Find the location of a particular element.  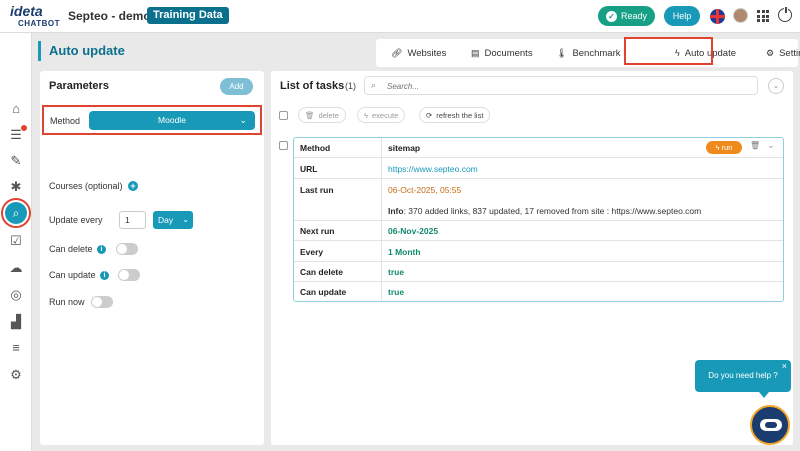

row-key: Method is located at coordinates (315, 148).